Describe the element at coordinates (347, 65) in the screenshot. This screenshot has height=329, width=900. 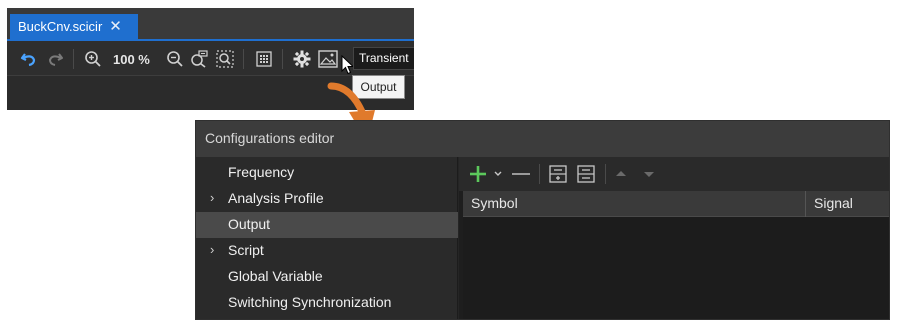
I see `cursor-icon` at that location.